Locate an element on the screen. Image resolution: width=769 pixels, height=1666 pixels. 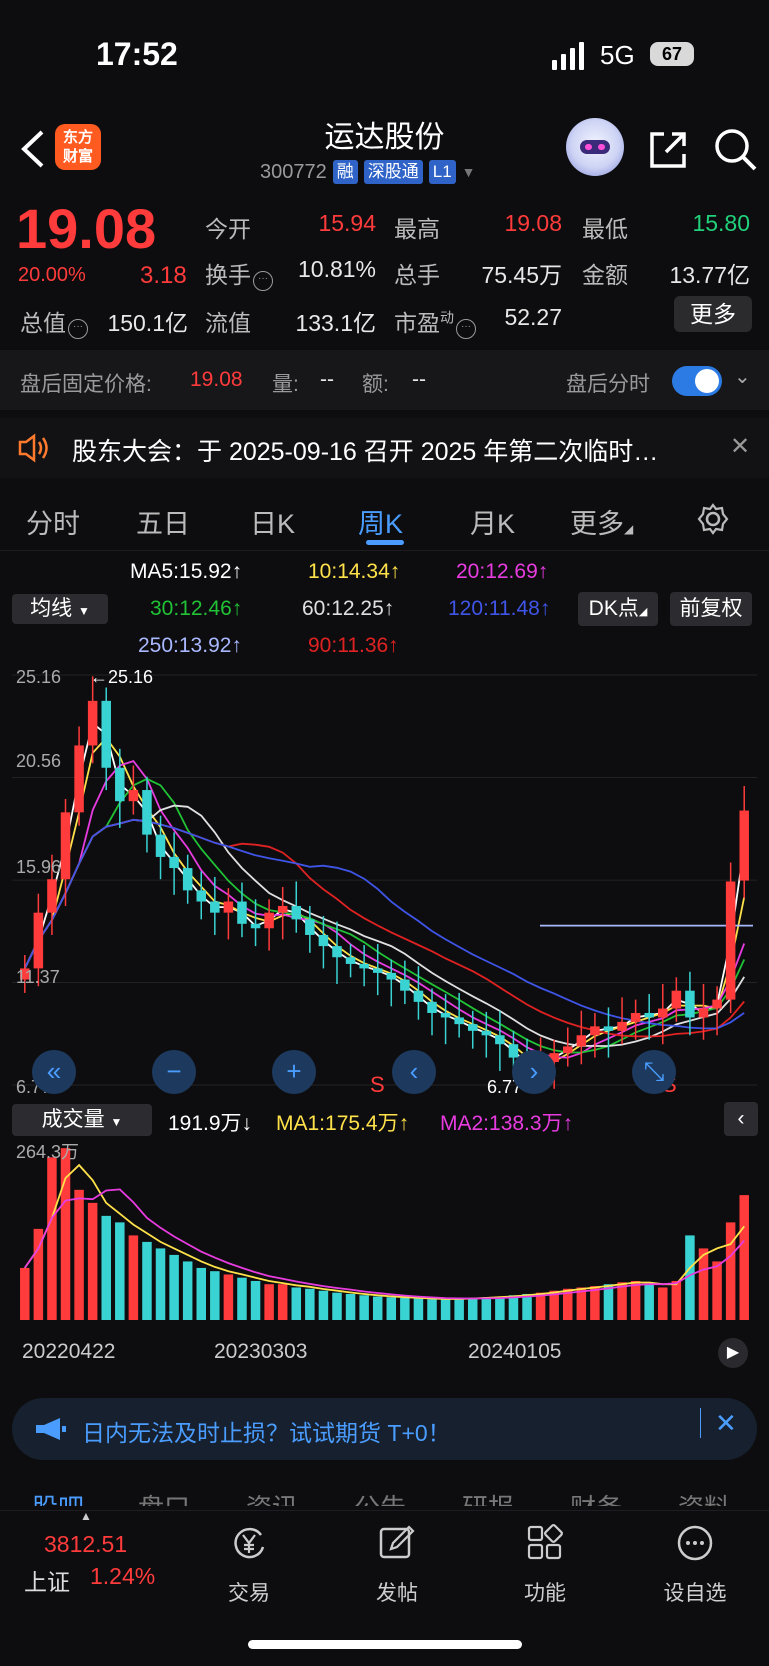
dropdown-icon: ▼ is located at coordinates (83, 611).